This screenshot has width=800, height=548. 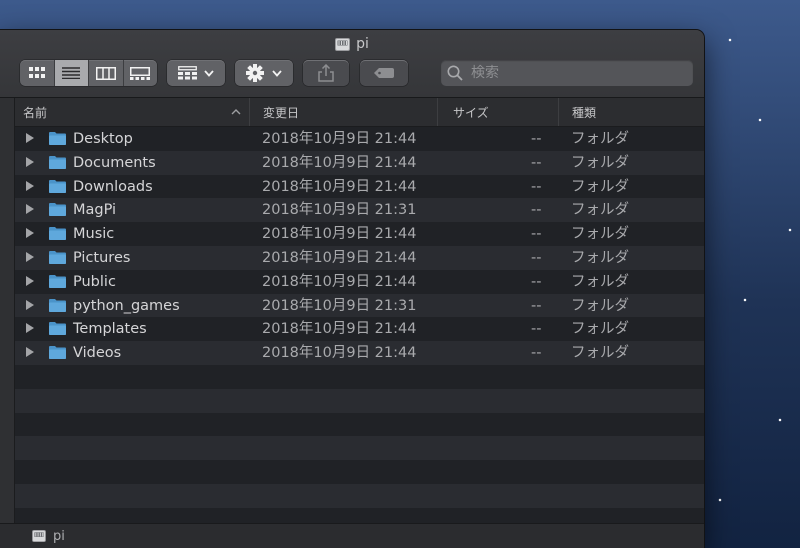 What do you see at coordinates (359, 329) in the screenshot?
I see `file-row: Templates 2018年10月9日 21:44 -- フォルダ` at bounding box center [359, 329].